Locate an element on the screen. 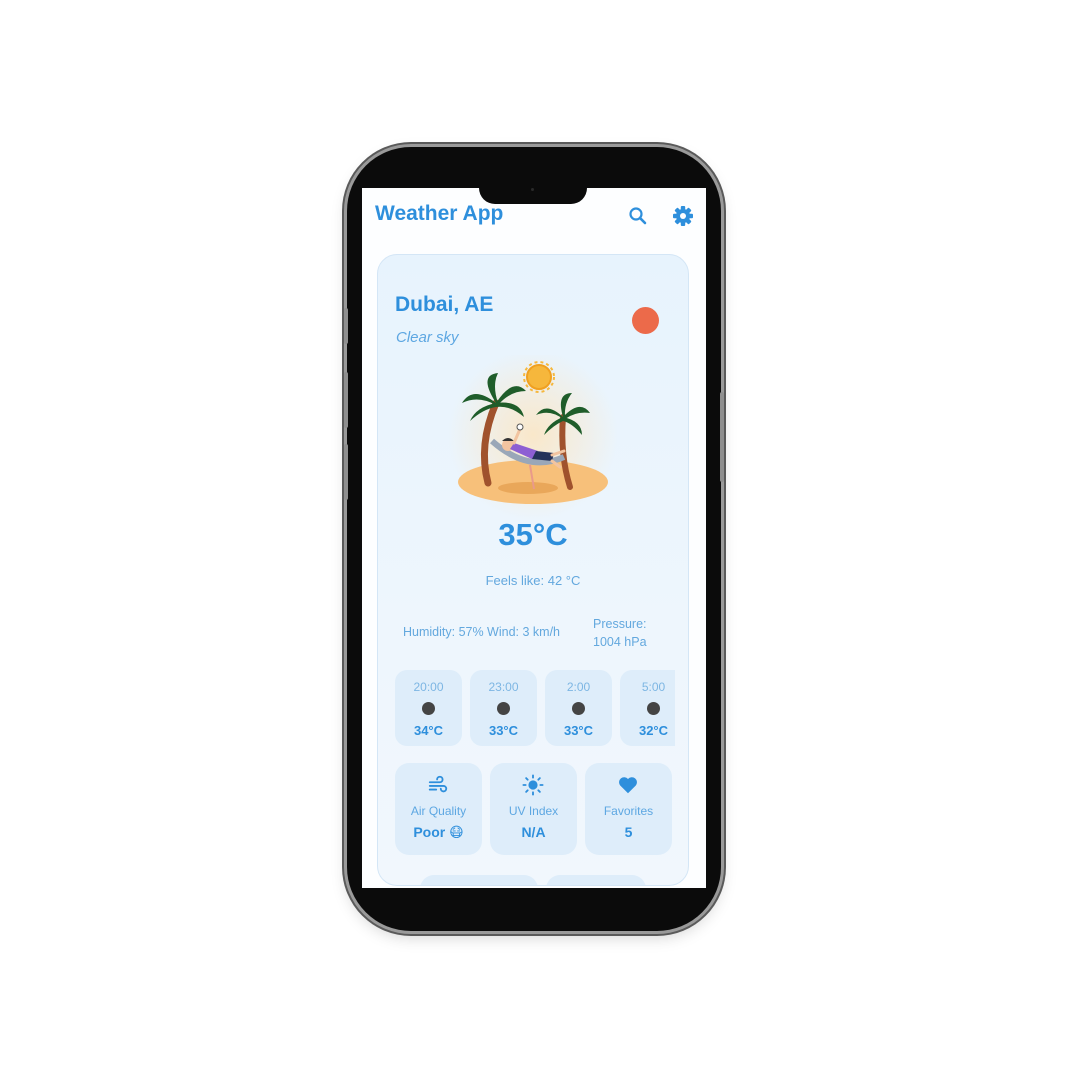 The height and width of the screenshot is (1080, 1080). hourly-temp: 32°C is located at coordinates (653, 730).